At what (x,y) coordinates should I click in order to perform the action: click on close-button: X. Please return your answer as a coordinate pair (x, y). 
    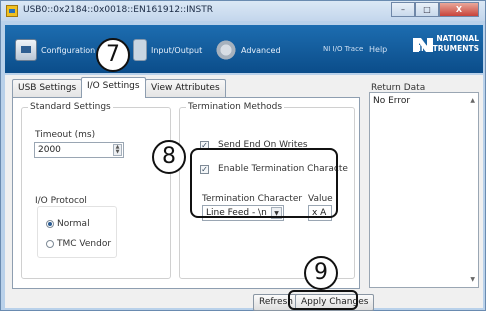
    Looking at the image, I should click on (459, 9).